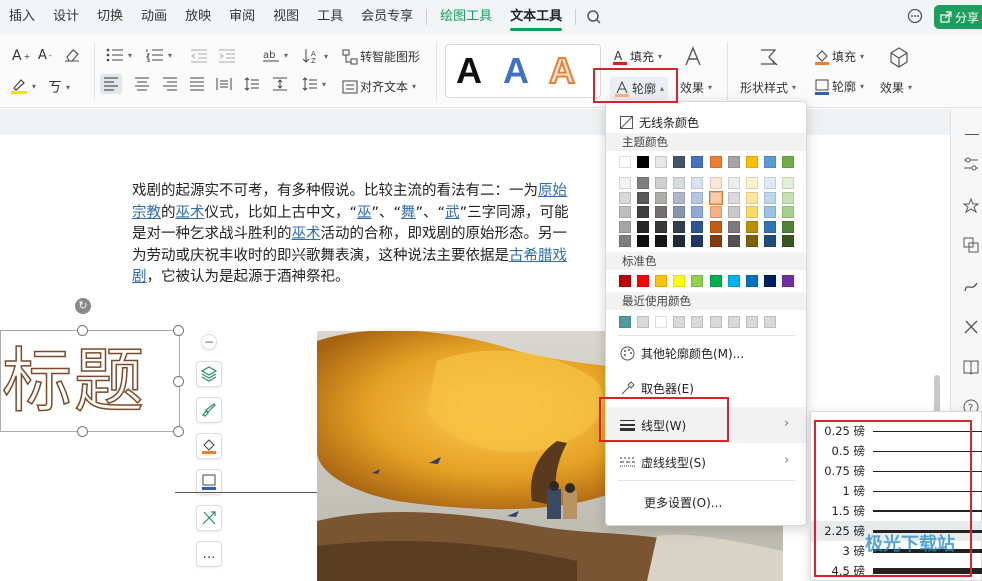 This screenshot has width=982, height=581. I want to click on smart-shape-button: 转智能图形, so click(381, 56).